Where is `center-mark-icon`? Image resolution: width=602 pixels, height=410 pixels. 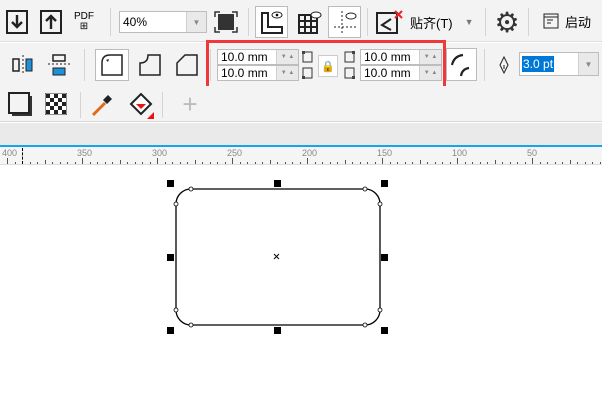 center-mark-icon is located at coordinates (276, 256).